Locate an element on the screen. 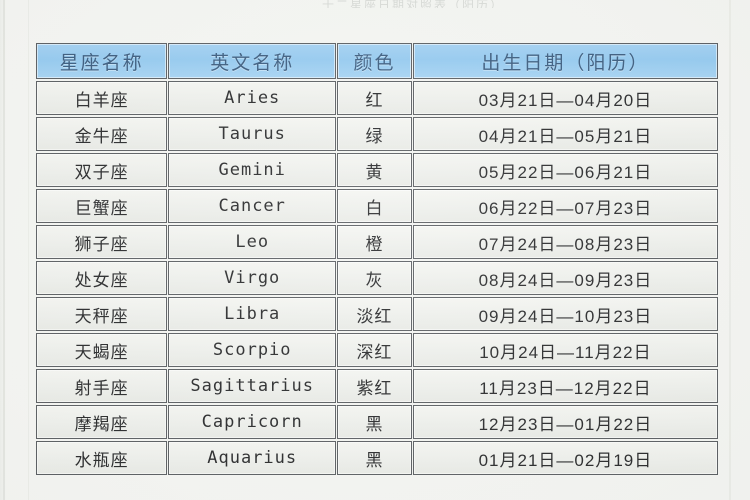 This screenshot has width=750, height=500. cell-birth-date: 04月21日—05月21日 is located at coordinates (565, 134).